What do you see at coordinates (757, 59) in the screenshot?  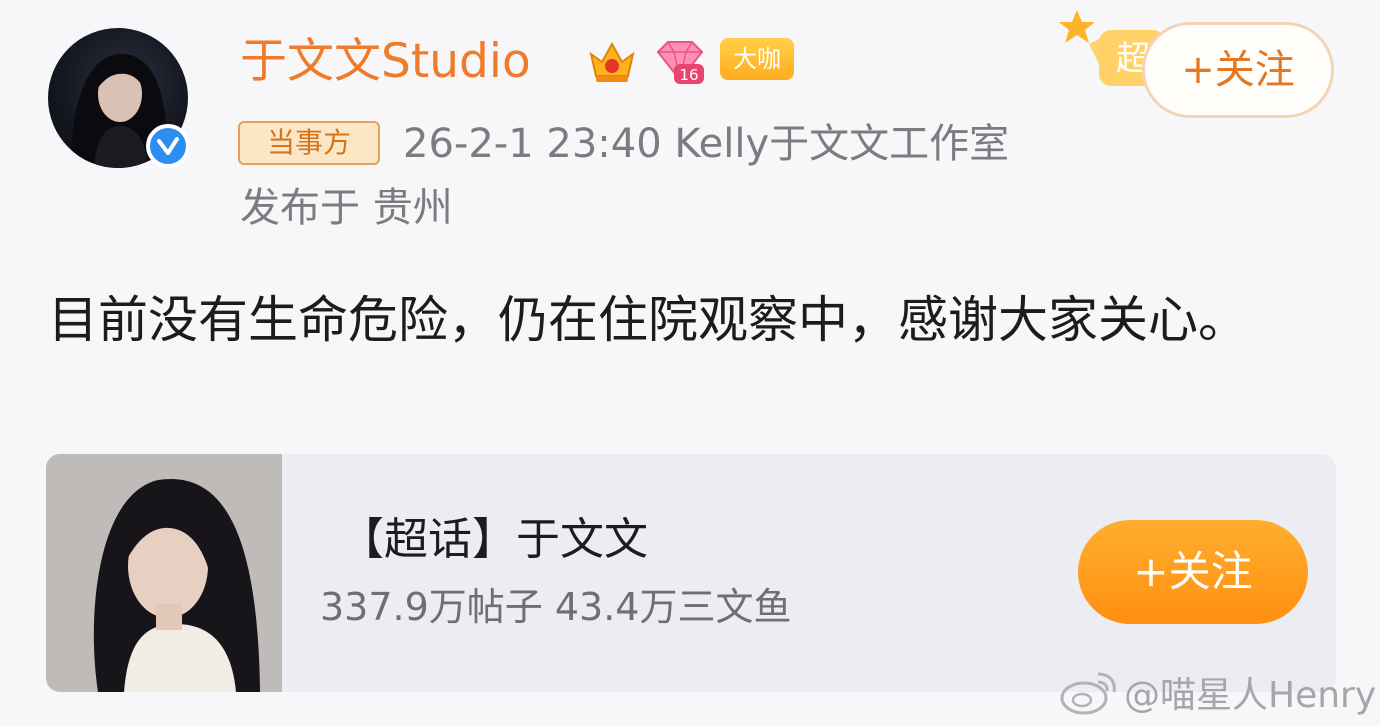 I see `daka-badge: 大咖` at bounding box center [757, 59].